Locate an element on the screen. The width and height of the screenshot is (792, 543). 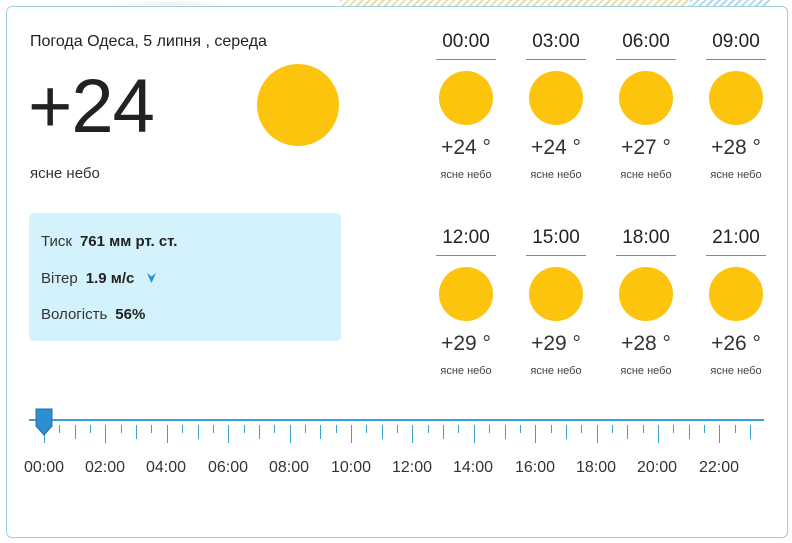
forecast-slot: 00:00 +24 ° ясне небо is located at coordinates (466, 105).